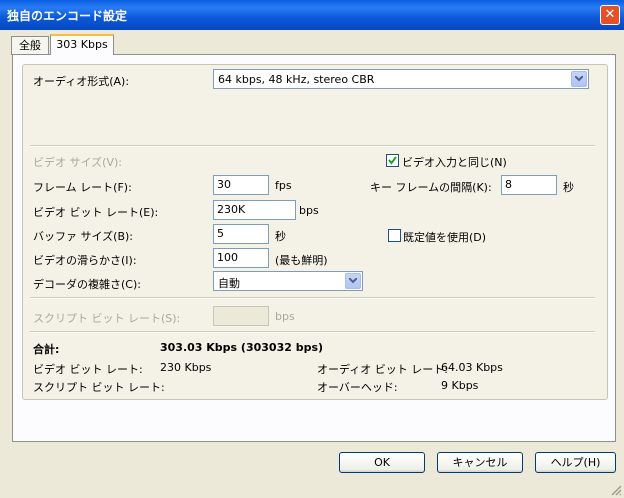  What do you see at coordinates (288, 281) in the screenshot?
I see `decoder-complexity-select: 自動` at bounding box center [288, 281].